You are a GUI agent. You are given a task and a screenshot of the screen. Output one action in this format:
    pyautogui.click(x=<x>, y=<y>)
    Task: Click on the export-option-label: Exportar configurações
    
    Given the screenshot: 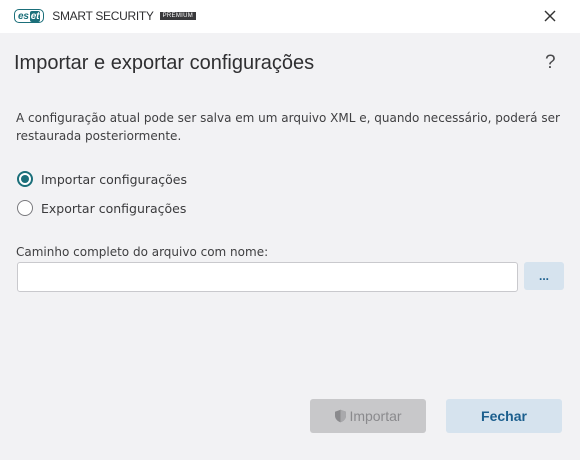 What is the action you would take?
    pyautogui.click(x=114, y=208)
    